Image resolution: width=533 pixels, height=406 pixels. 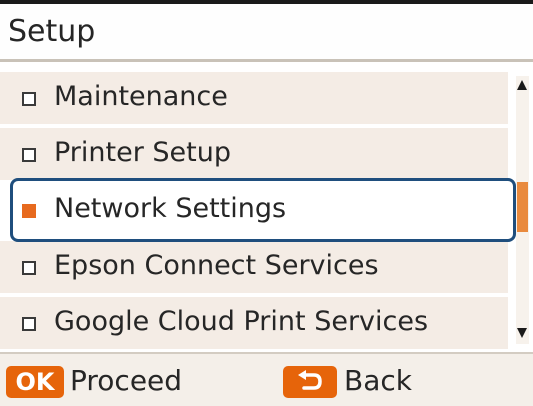 I want to click on menu-item-google-cloud-print-services: Google Cloud Print Services, so click(x=254, y=323).